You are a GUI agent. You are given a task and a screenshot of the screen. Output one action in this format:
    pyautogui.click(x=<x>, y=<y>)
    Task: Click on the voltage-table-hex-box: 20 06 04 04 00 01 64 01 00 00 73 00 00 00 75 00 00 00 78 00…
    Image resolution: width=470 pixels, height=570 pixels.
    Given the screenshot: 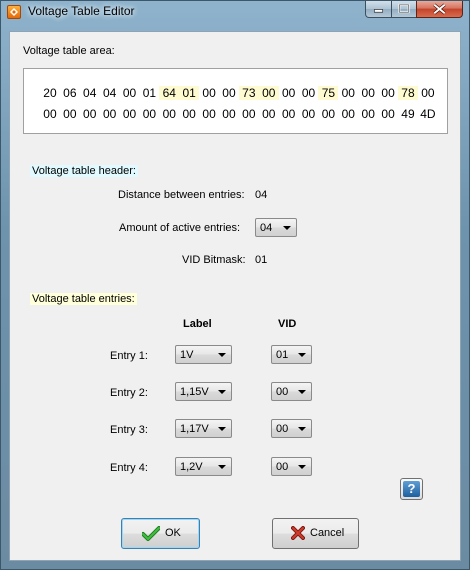 What is the action you would take?
    pyautogui.click(x=235, y=101)
    